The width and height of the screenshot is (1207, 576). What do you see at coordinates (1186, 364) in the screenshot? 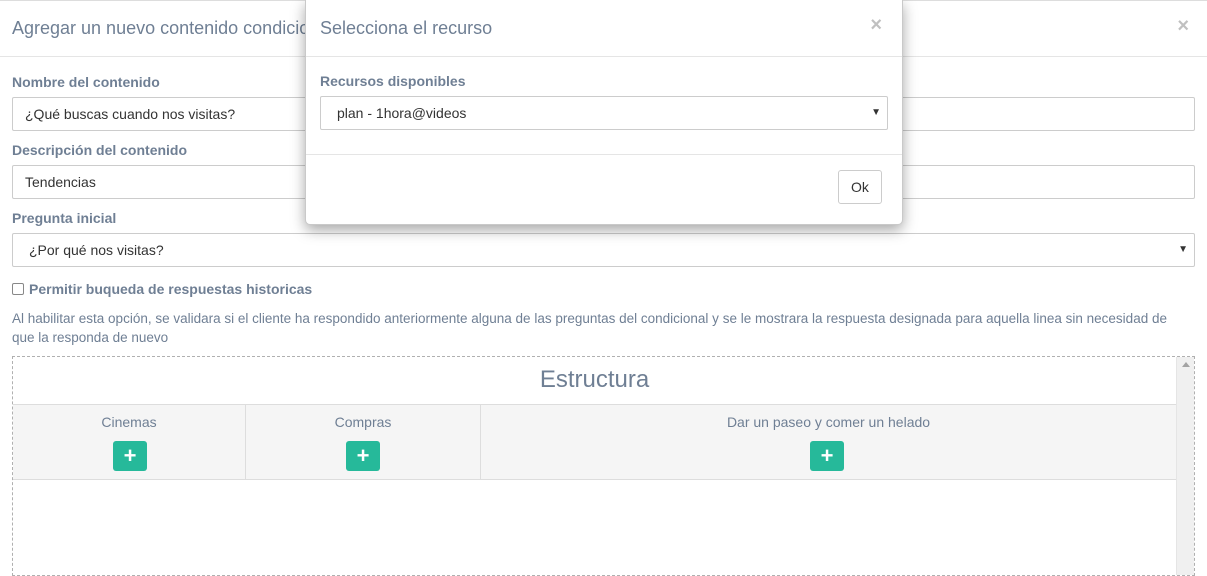
I see `scroll-up-arrow-icon` at bounding box center [1186, 364].